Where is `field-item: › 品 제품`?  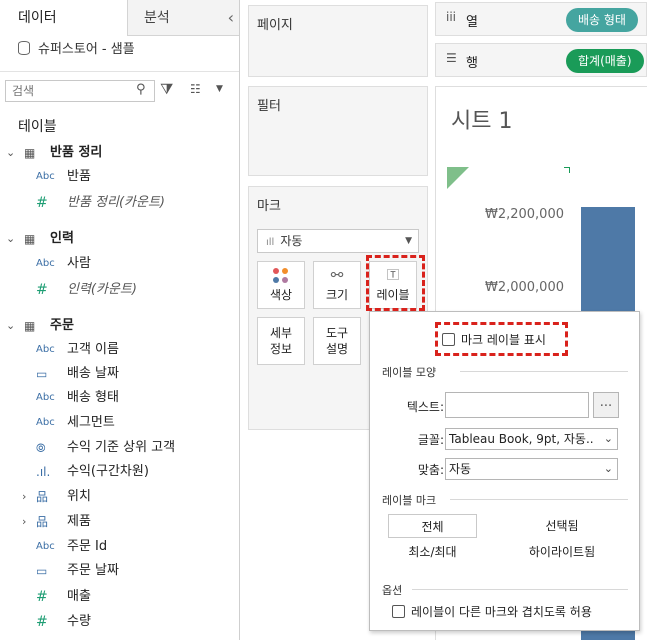 field-item: › 品 제품 is located at coordinates (119, 522).